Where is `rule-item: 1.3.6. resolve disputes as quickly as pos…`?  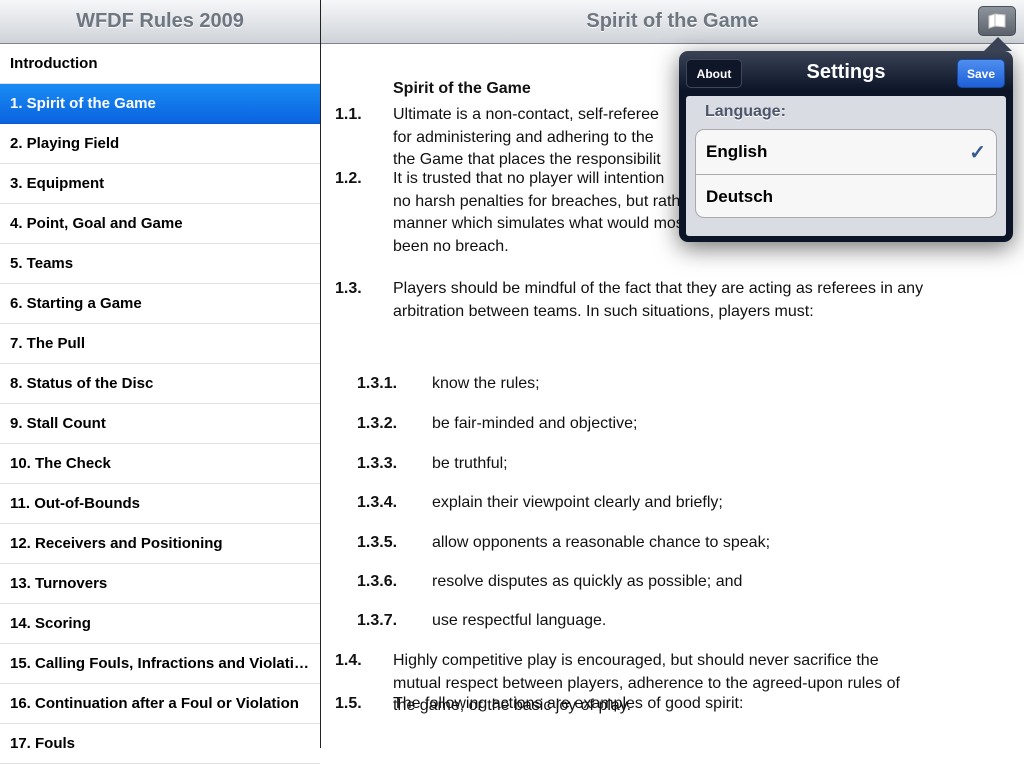 rule-item: 1.3.6. resolve disputes as quickly as pos… is located at coordinates (673, 582).